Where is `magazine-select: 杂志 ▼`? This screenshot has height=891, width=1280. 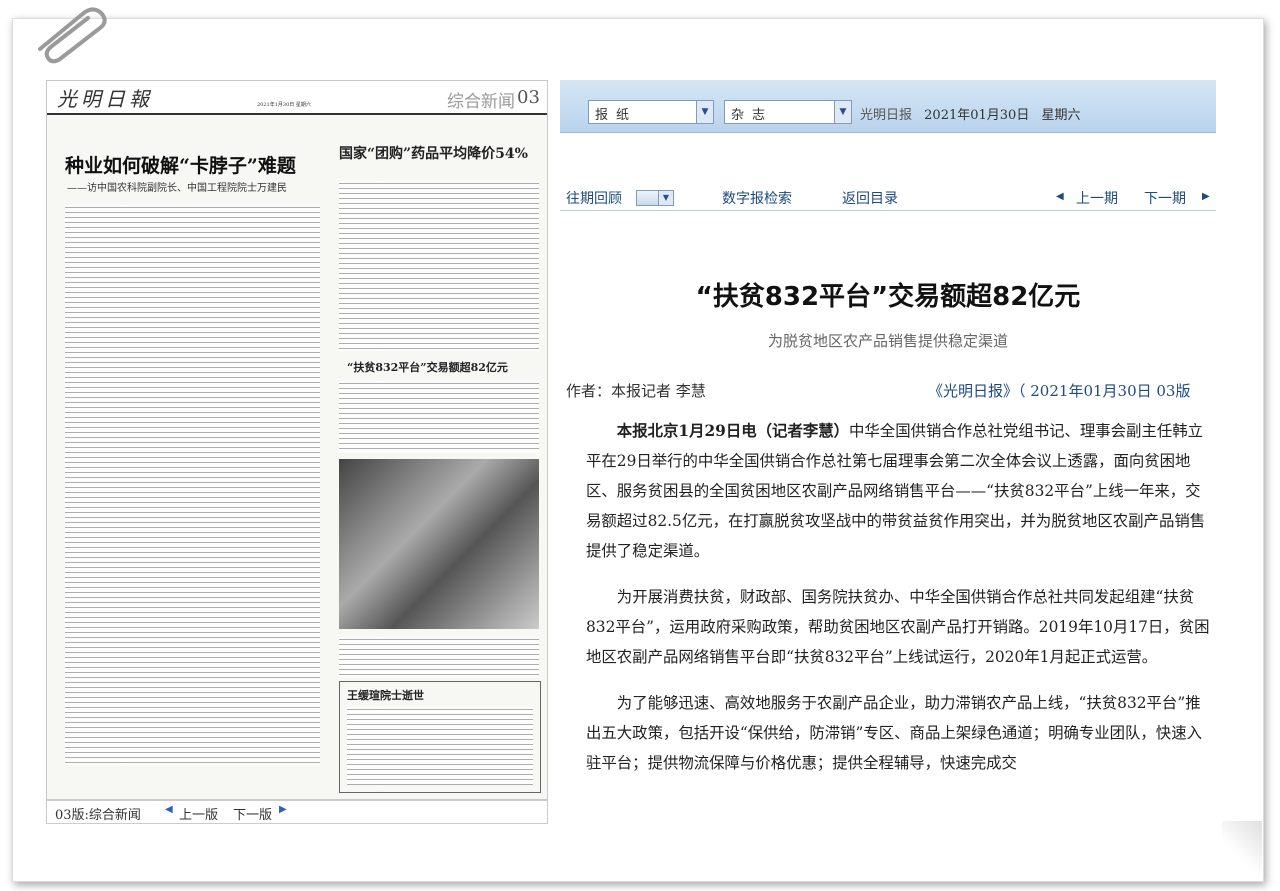
magazine-select: 杂志 ▼ is located at coordinates (788, 112).